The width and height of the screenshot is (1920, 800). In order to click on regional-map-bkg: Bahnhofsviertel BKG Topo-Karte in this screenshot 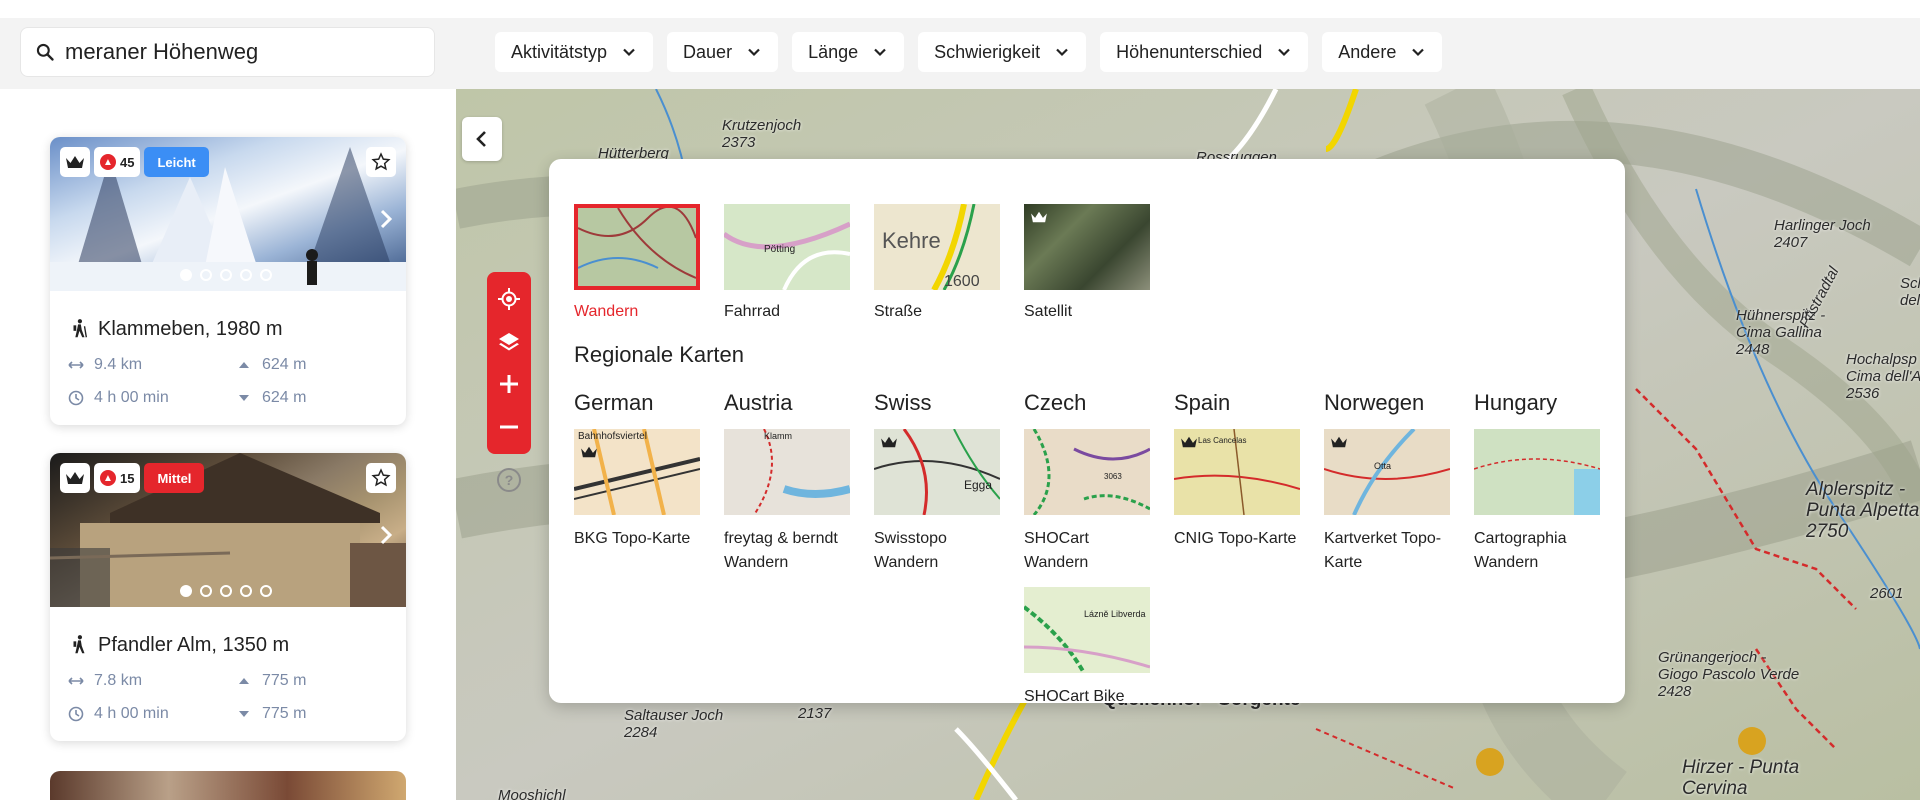, I will do `click(637, 490)`.